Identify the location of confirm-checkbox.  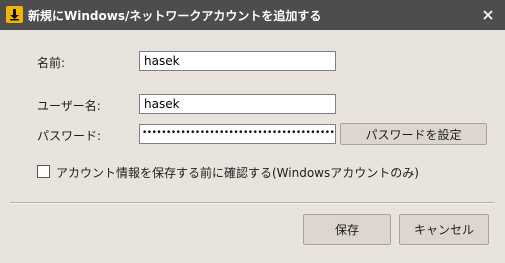
(43, 171).